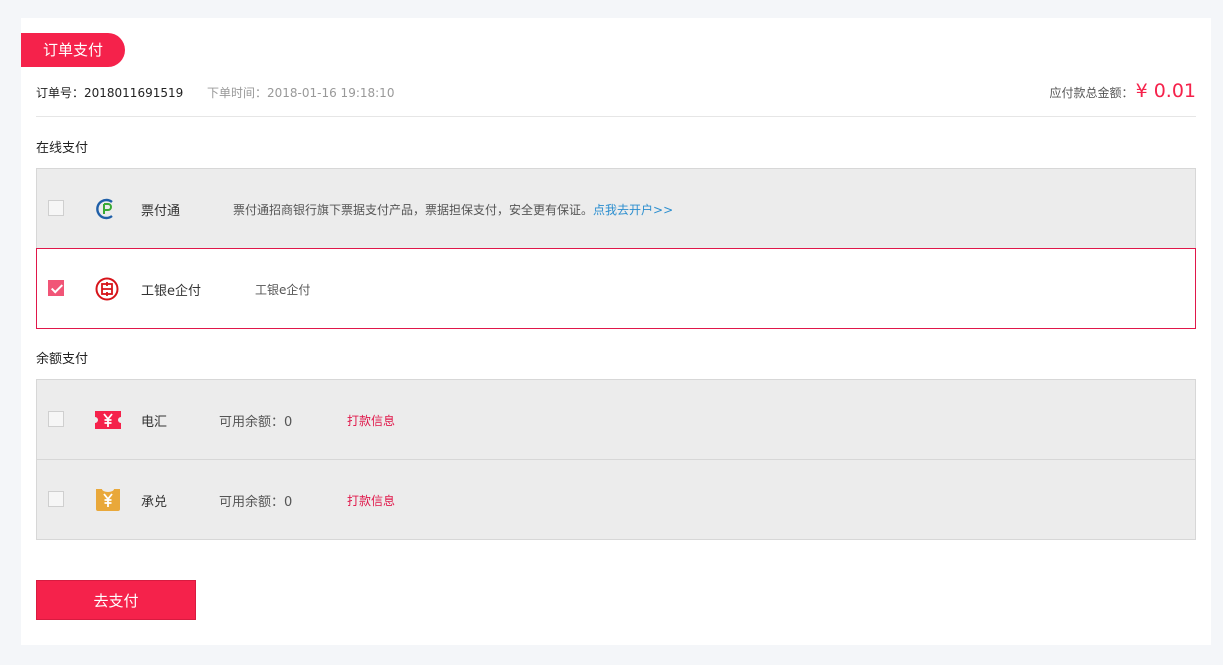 The width and height of the screenshot is (1223, 665). Describe the element at coordinates (73, 50) in the screenshot. I see `page-title: 订单支付` at that location.